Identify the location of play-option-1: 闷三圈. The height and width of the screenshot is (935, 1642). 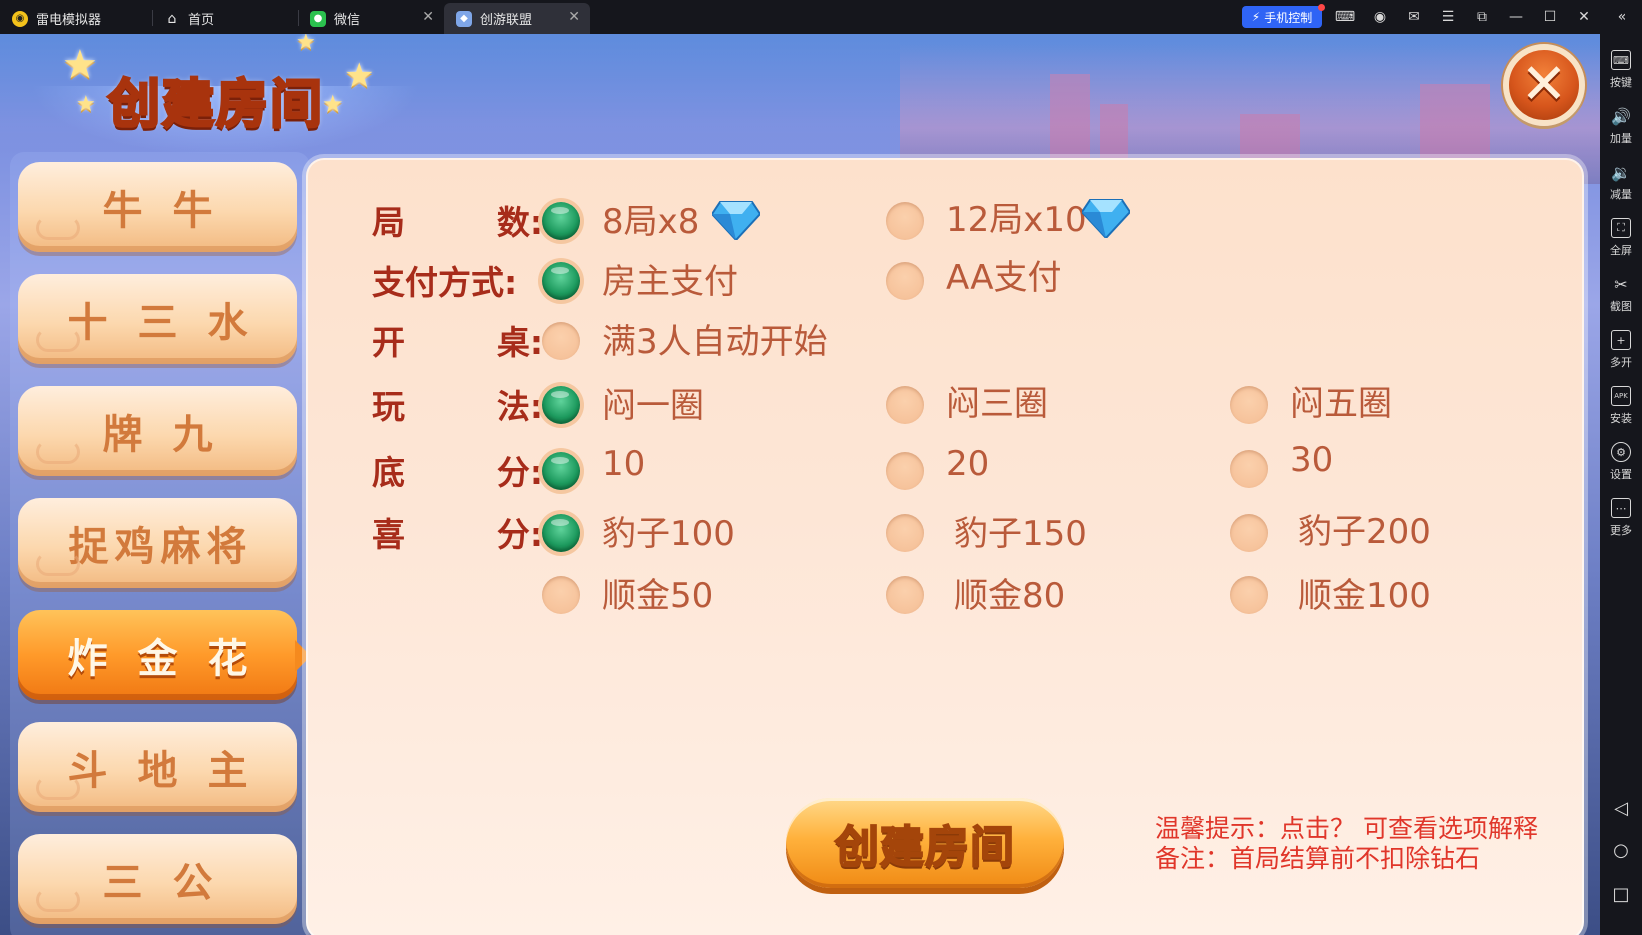
(997, 400).